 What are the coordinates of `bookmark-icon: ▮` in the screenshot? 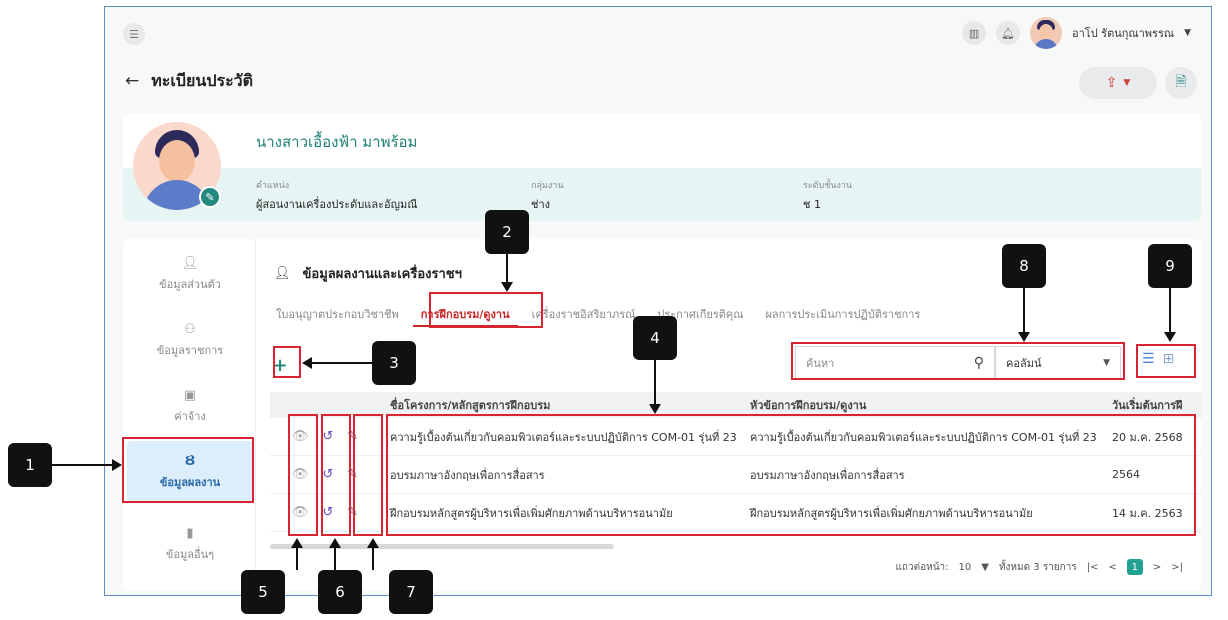 It's located at (190, 533).